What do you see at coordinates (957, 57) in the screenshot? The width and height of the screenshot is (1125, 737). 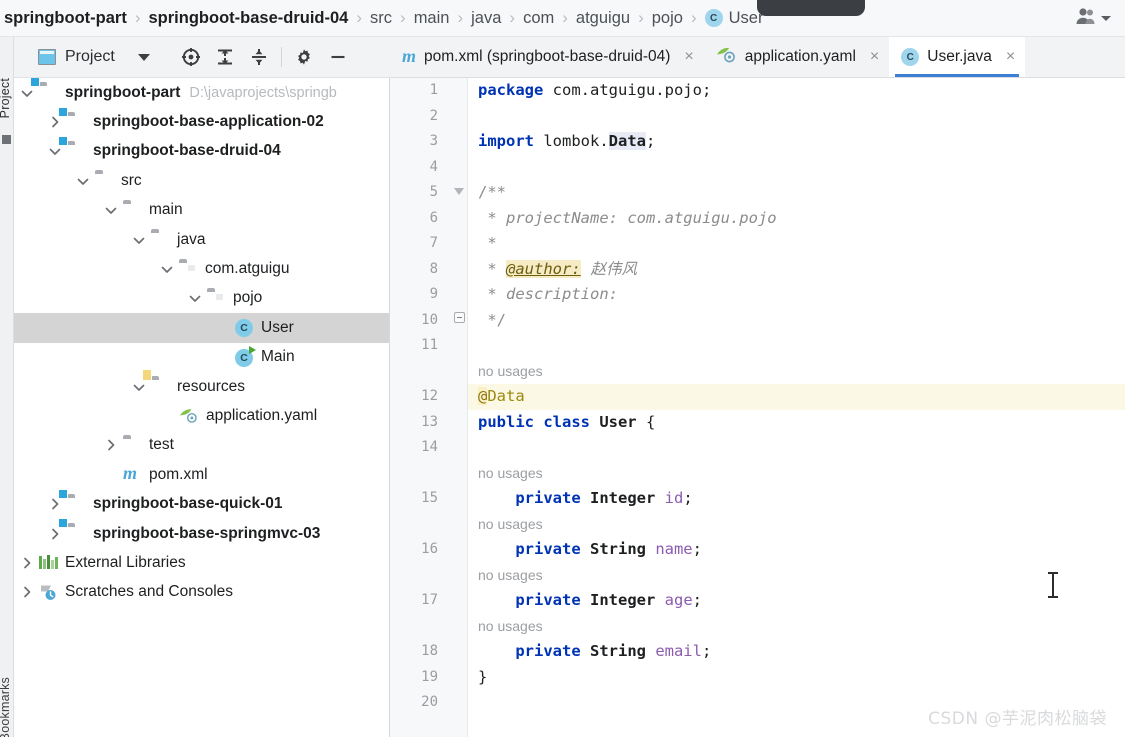 I see `editor-tab-user-java: C User.java ×` at bounding box center [957, 57].